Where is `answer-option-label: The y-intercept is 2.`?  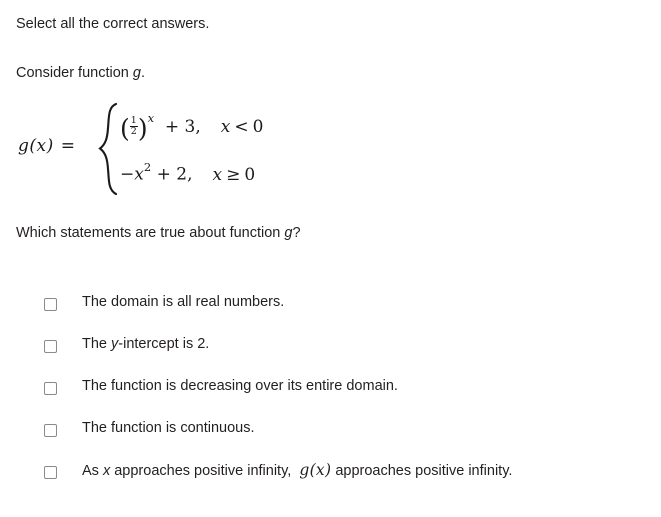
answer-option-label: The y-intercept is 2. is located at coordinates (145, 344).